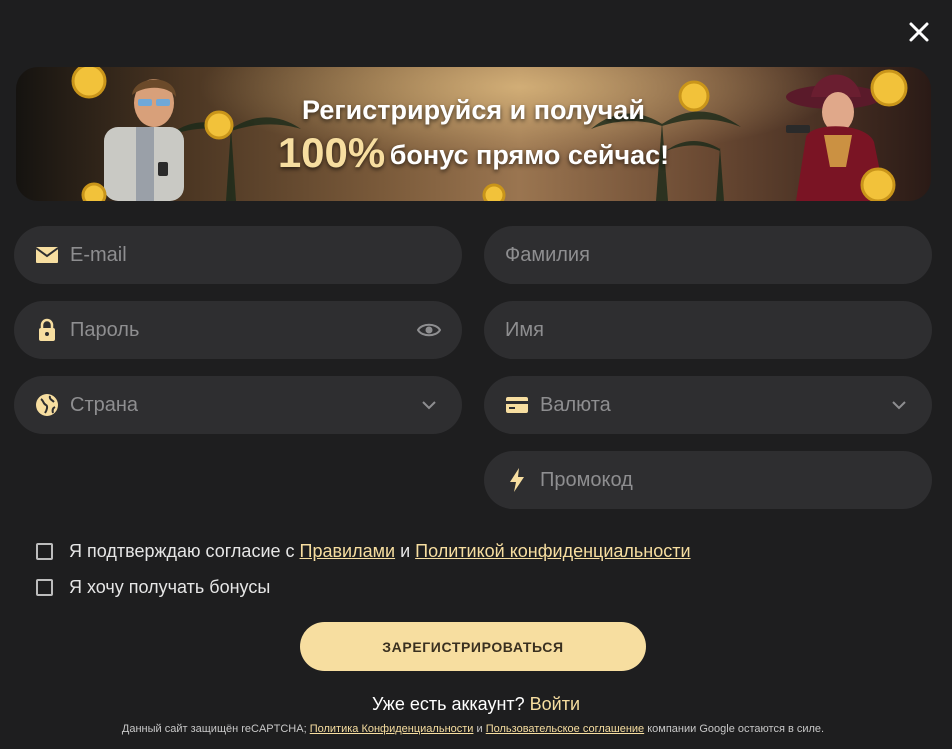 Image resolution: width=952 pixels, height=749 pixels. Describe the element at coordinates (331, 152) in the screenshot. I see `banner-percent: 100%` at that location.